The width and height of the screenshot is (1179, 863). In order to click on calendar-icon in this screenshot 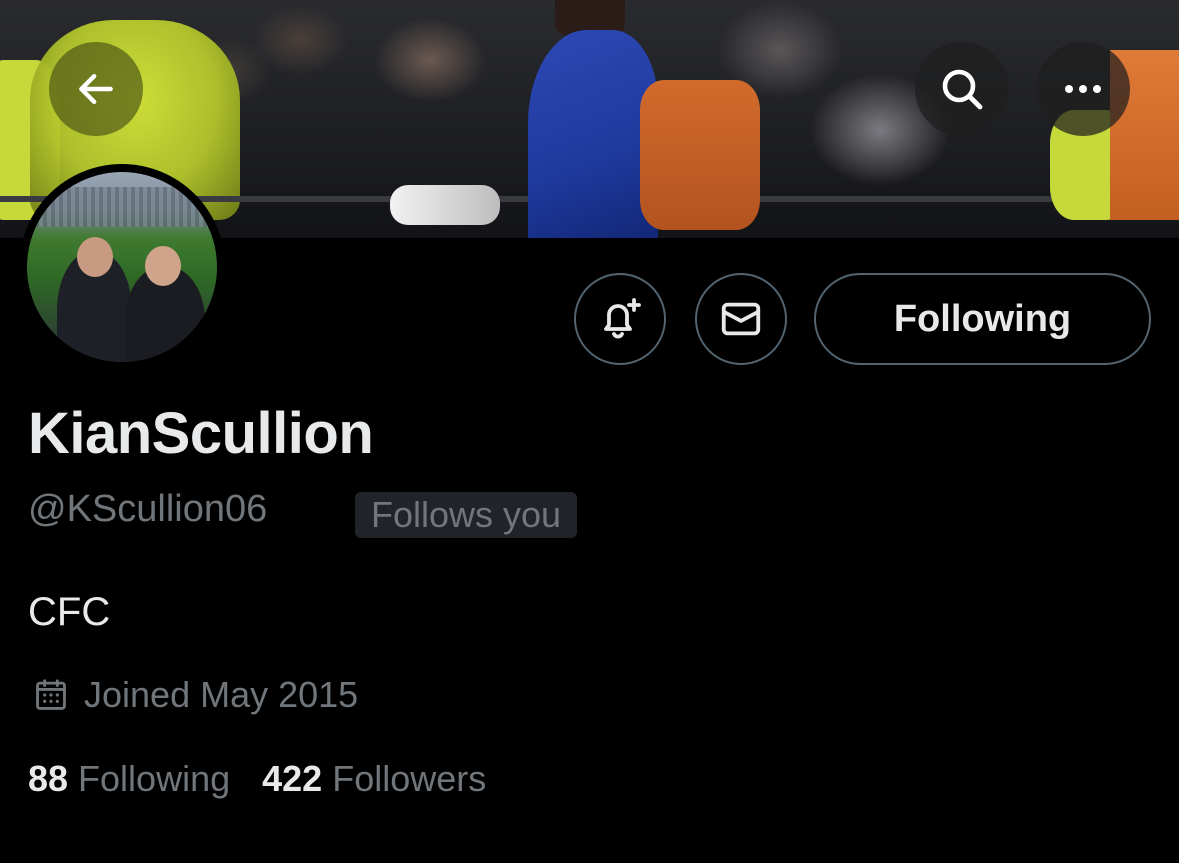, I will do `click(51, 694)`.